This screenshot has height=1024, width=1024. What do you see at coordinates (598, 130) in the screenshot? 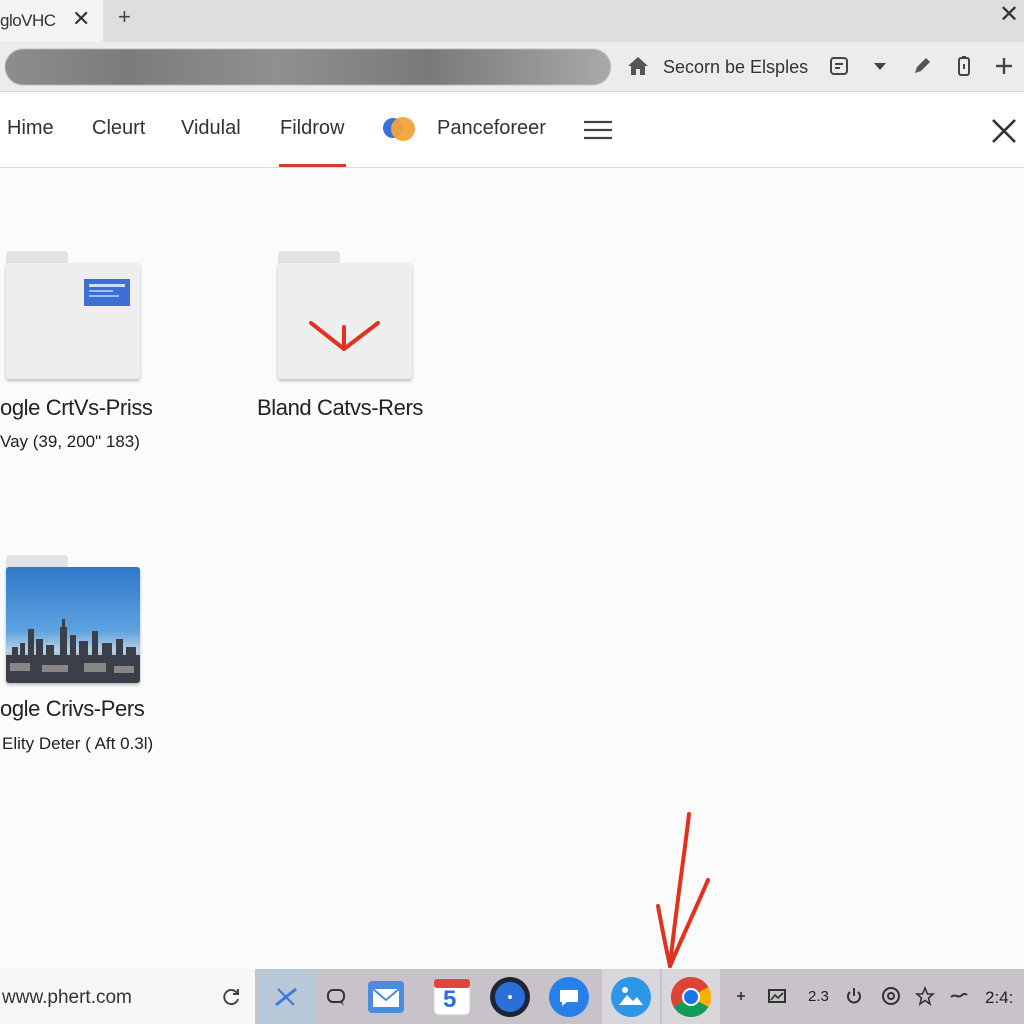
I see `hamburger-menu-icon` at bounding box center [598, 130].